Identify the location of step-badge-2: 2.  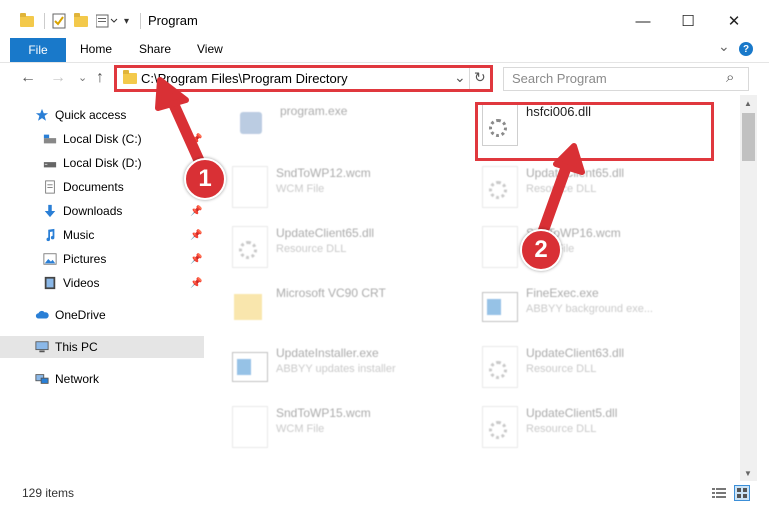
(541, 250).